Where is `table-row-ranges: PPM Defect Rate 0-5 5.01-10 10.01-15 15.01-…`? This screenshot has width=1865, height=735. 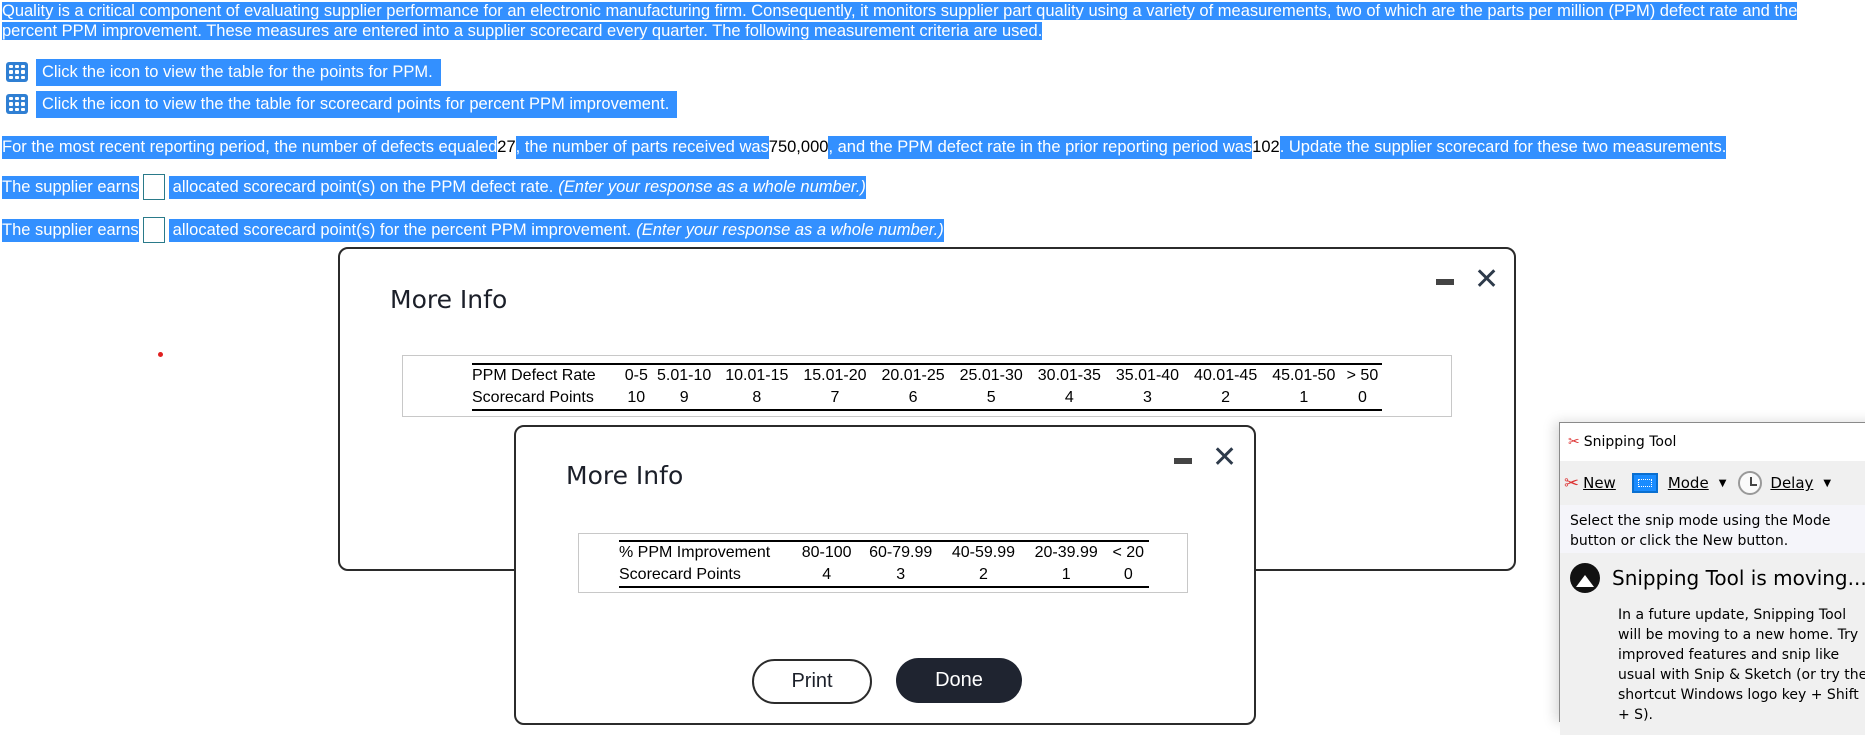
table-row-ranges: PPM Defect Rate 0-5 5.01-10 10.01-15 15.01-… is located at coordinates (927, 375).